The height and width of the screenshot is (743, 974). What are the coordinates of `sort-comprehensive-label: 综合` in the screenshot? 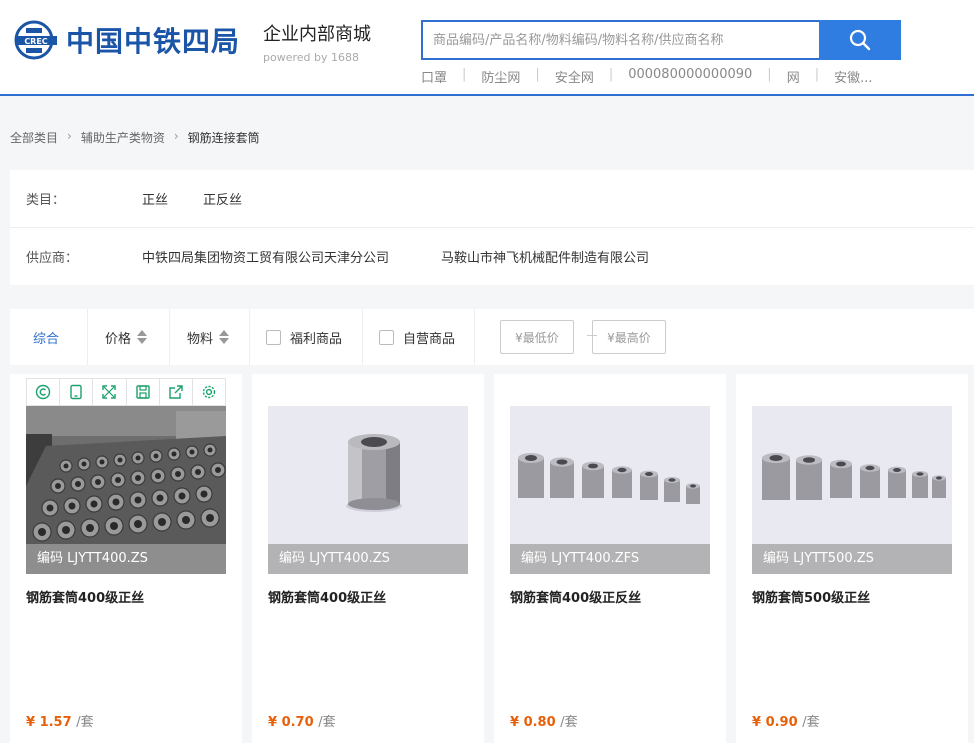 It's located at (46, 339).